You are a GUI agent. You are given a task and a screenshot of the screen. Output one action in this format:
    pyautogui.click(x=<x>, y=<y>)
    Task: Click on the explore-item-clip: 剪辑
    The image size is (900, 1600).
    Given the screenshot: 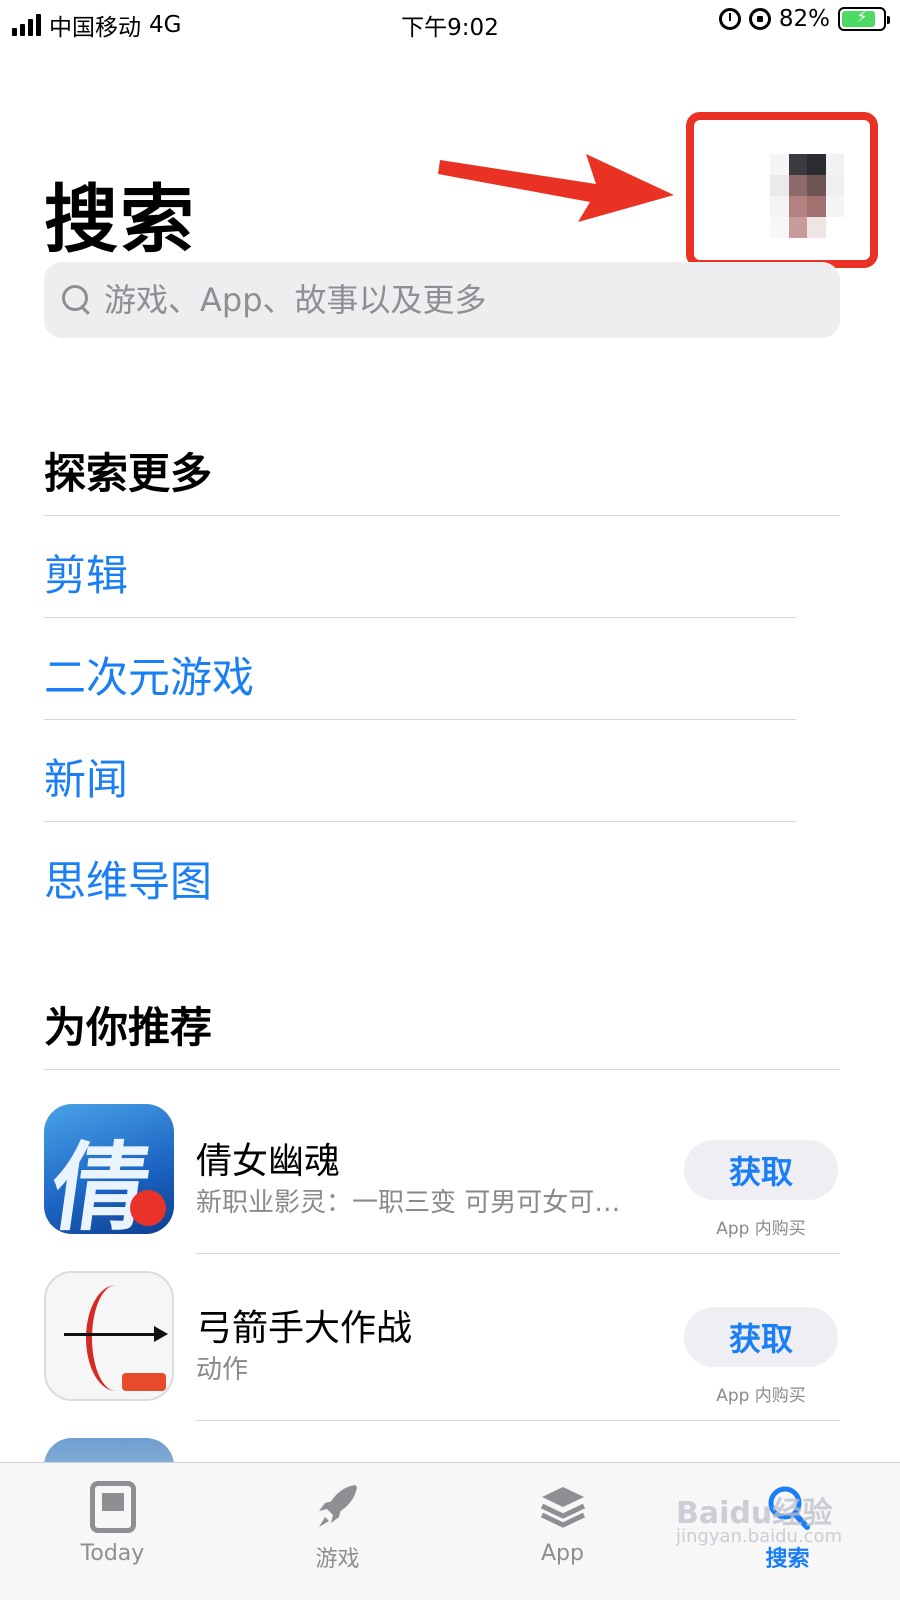 What is the action you would take?
    pyautogui.click(x=86, y=572)
    